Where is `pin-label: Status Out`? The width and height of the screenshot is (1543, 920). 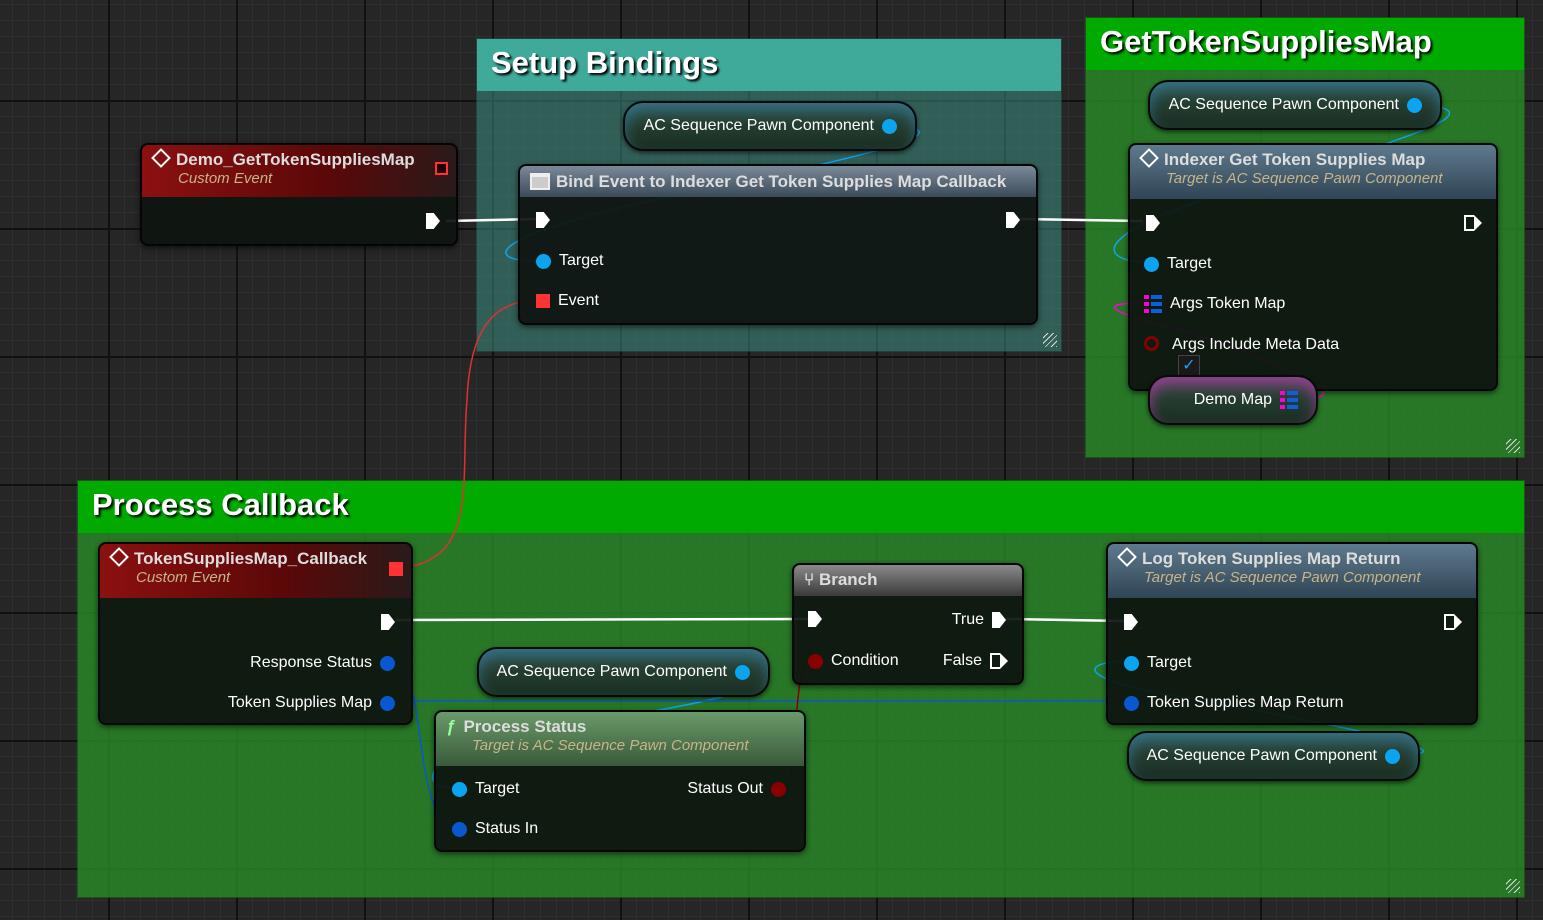 pin-label: Status Out is located at coordinates (725, 788).